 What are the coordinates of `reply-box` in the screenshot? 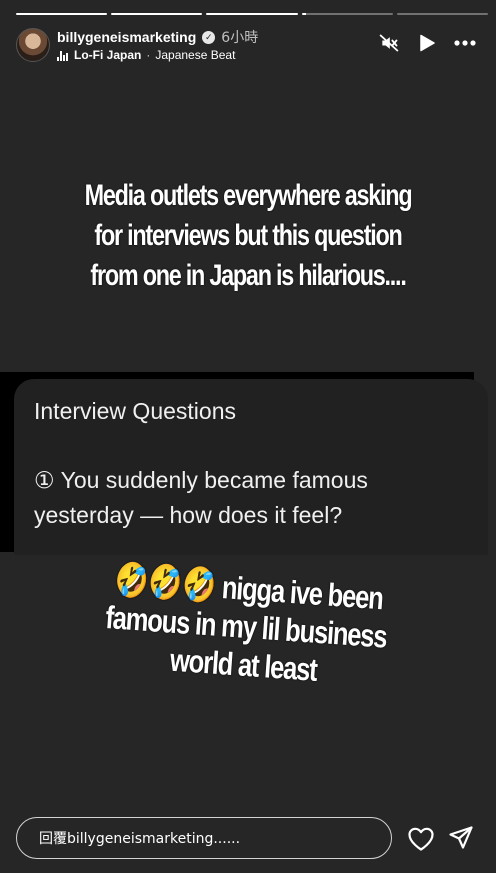 It's located at (204, 838).